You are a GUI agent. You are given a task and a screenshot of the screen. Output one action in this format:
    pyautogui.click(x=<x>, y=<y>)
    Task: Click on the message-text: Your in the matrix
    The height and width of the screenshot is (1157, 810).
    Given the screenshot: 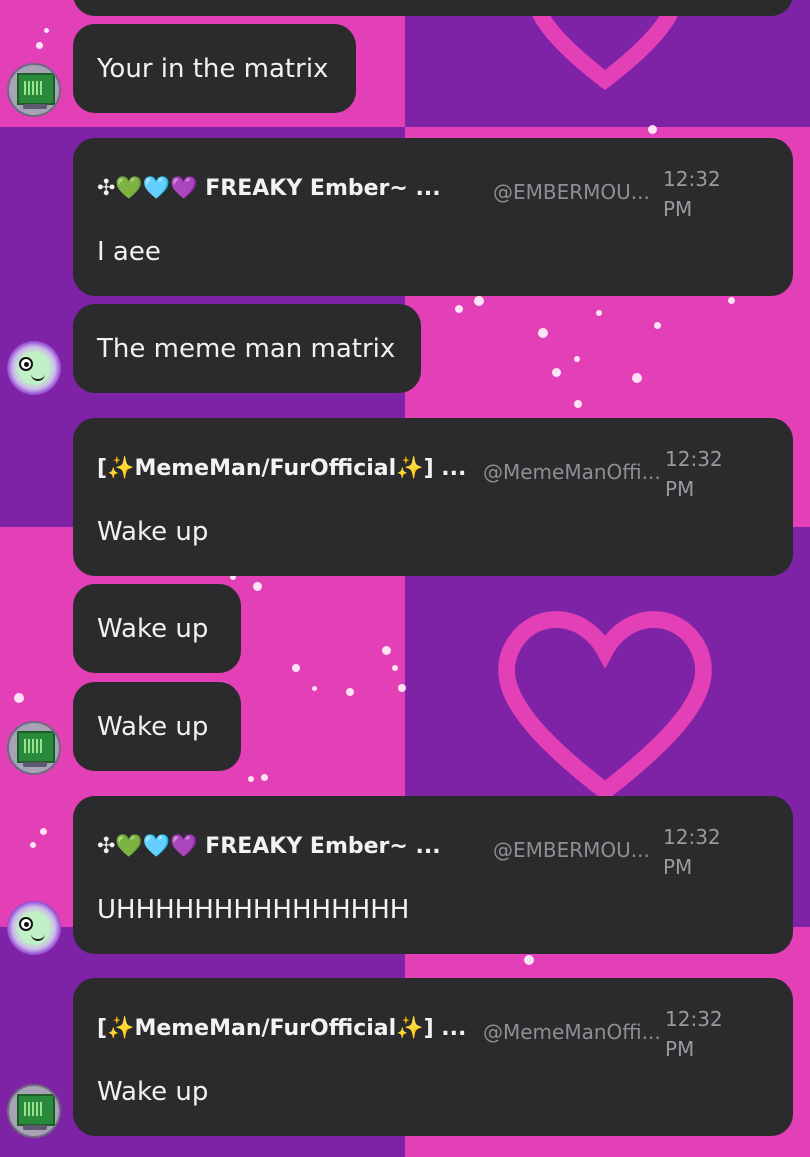 What is the action you would take?
    pyautogui.click(x=213, y=68)
    